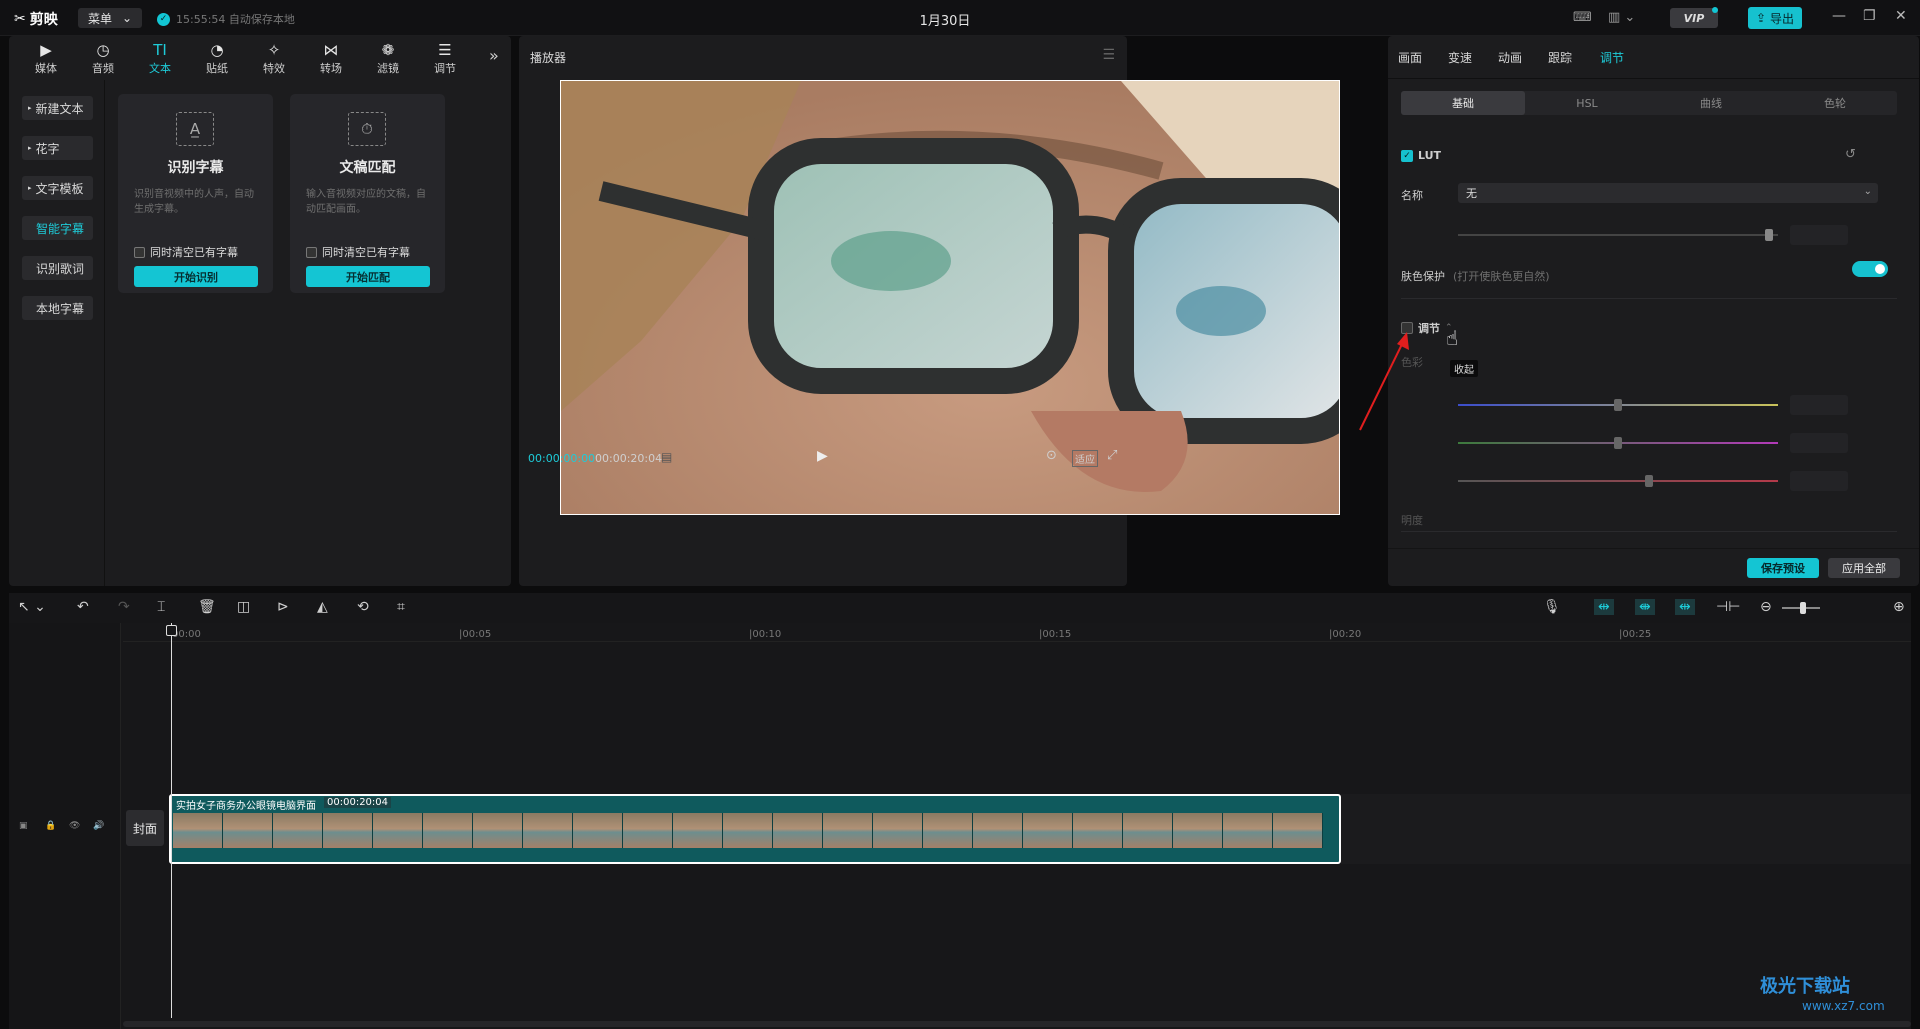  I want to click on current-time: 00:00:00:00, so click(562, 458).